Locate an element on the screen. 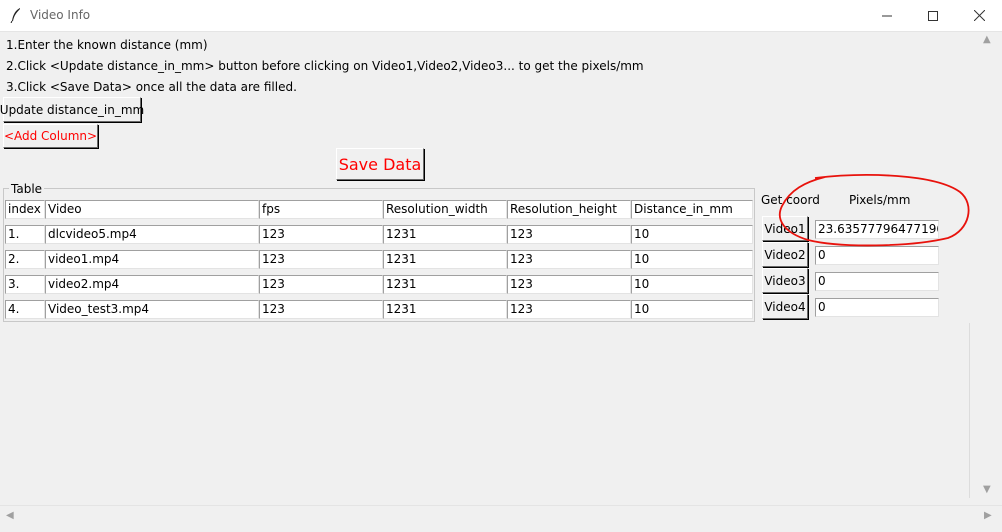 The height and width of the screenshot is (532, 1002). close-icon is located at coordinates (979, 15).